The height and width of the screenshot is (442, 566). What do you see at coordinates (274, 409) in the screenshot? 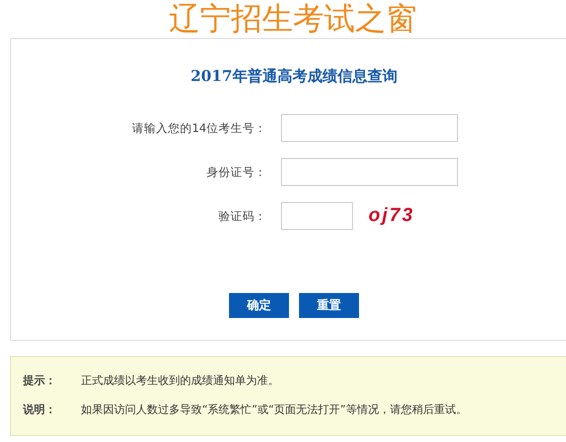
I see `note-text: 如果因访问人数过多导致“系统繁忙”或“页面无法打开”等情况，请您稍后重试。` at bounding box center [274, 409].